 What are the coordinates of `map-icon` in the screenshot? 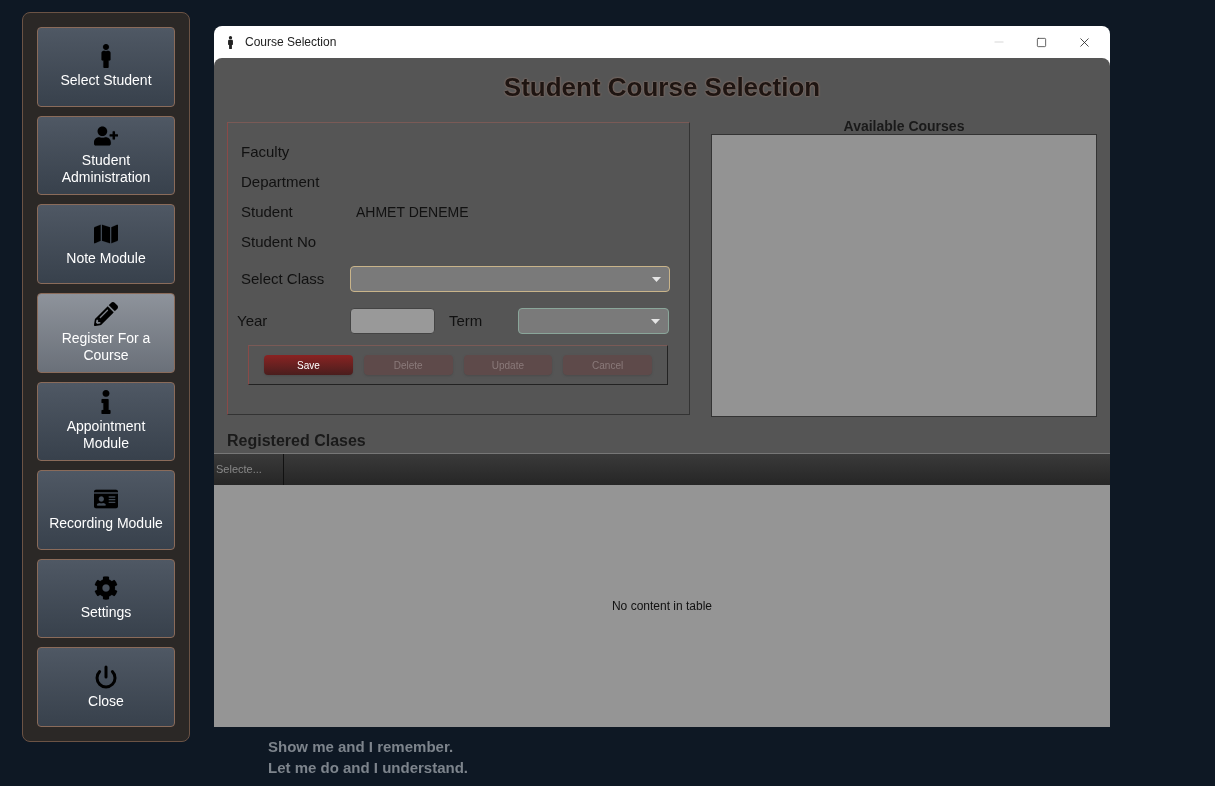 It's located at (106, 233).